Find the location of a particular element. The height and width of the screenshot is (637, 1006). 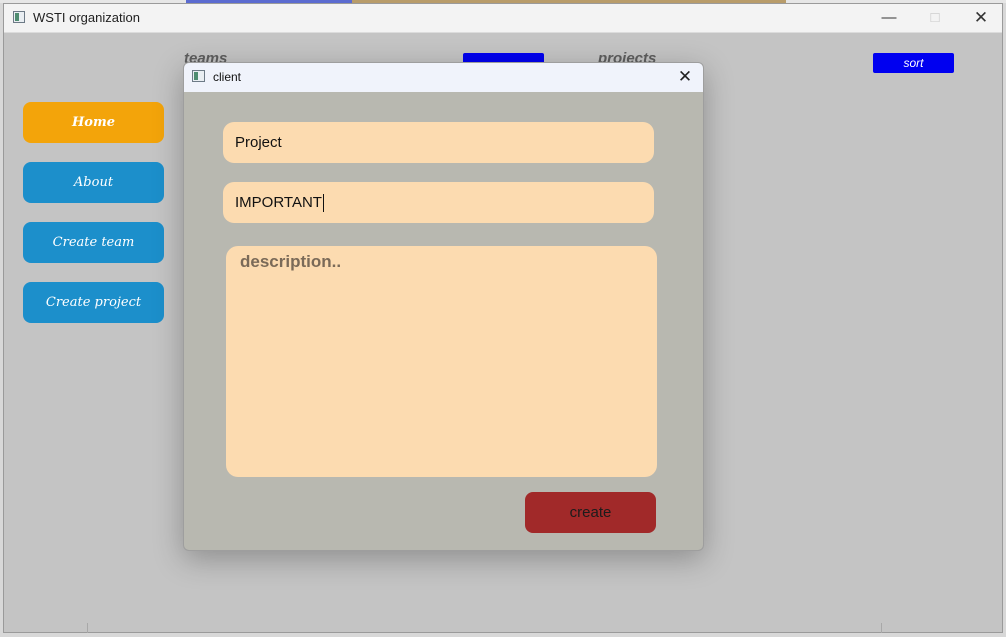

project-name-value: Project is located at coordinates (258, 142).